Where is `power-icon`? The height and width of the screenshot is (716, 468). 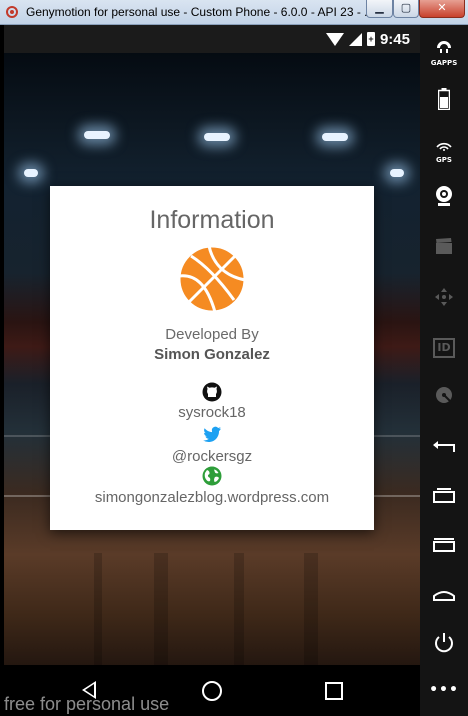
power-icon is located at coordinates (444, 643).